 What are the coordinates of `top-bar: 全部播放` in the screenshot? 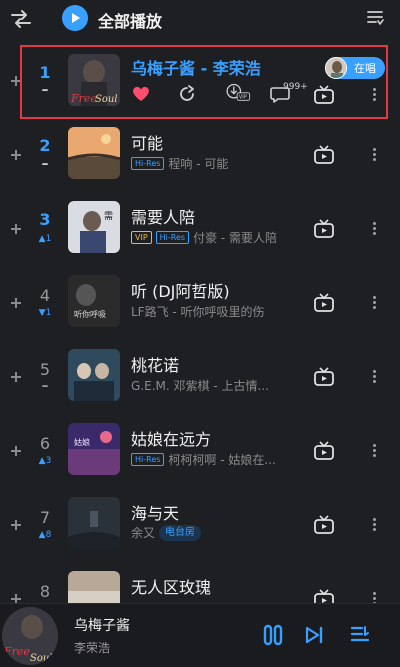 It's located at (200, 20).